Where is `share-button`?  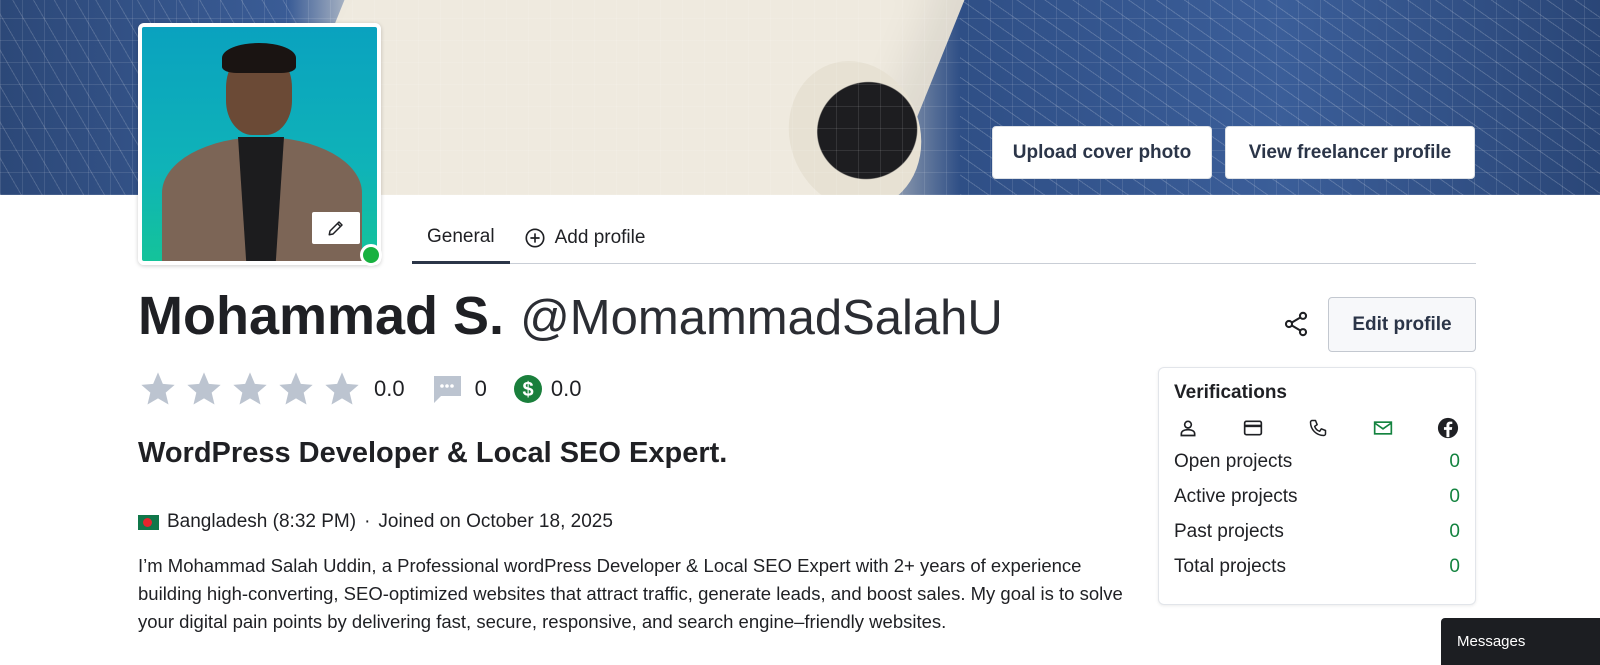 share-button is located at coordinates (1296, 324).